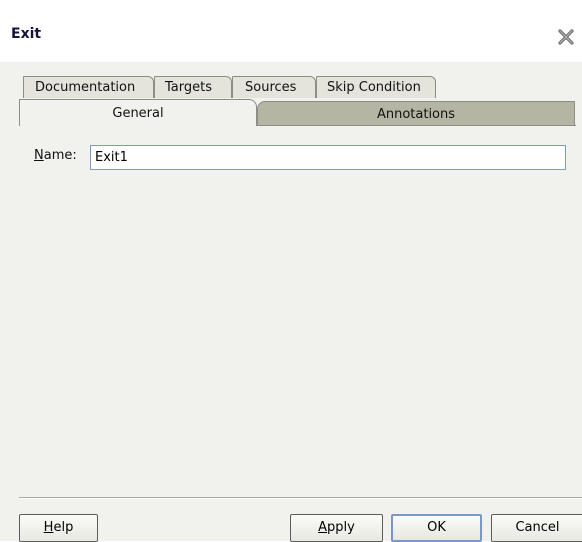  I want to click on tab-skip-condition-label: Skip Condition, so click(374, 87).